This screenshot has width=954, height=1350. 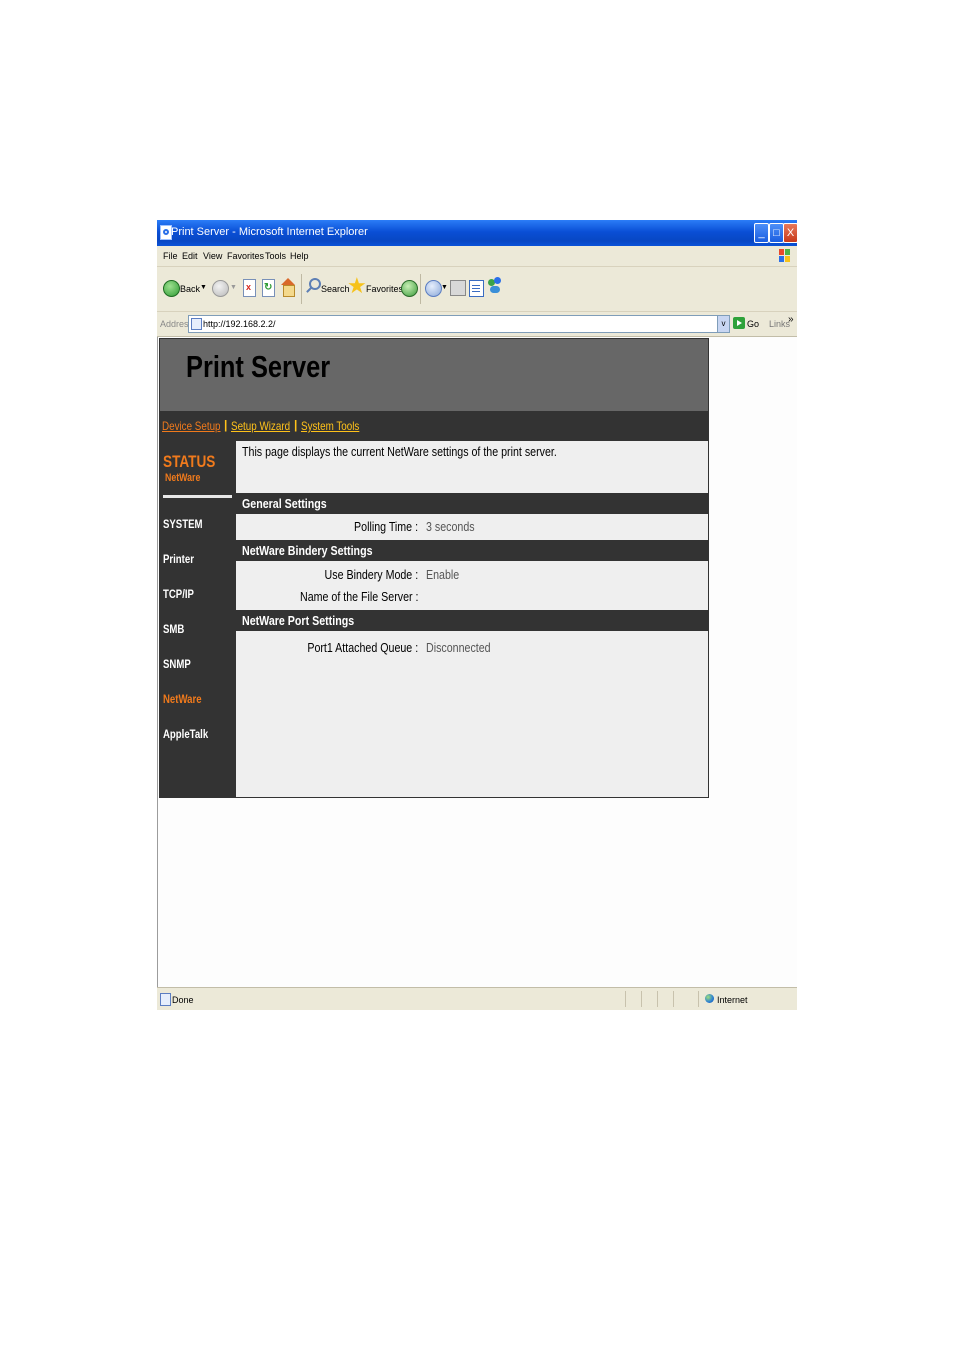 What do you see at coordinates (459, 324) in the screenshot?
I see `address-input: http://192.168.2.2/` at bounding box center [459, 324].